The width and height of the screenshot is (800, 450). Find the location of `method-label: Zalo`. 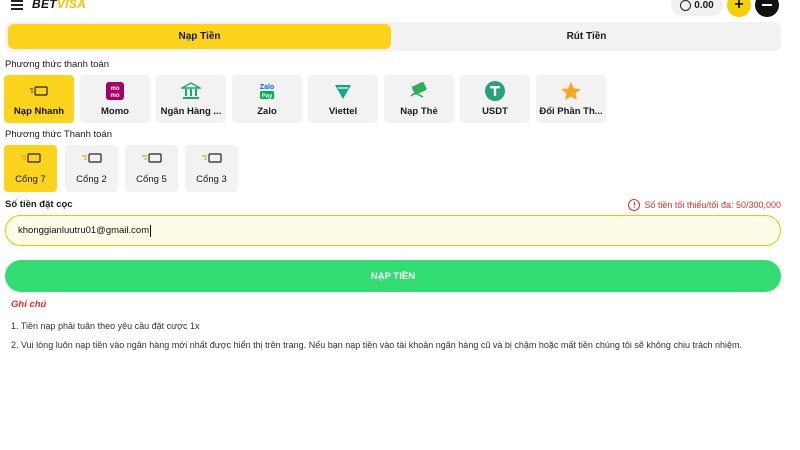

method-label: Zalo is located at coordinates (267, 111).